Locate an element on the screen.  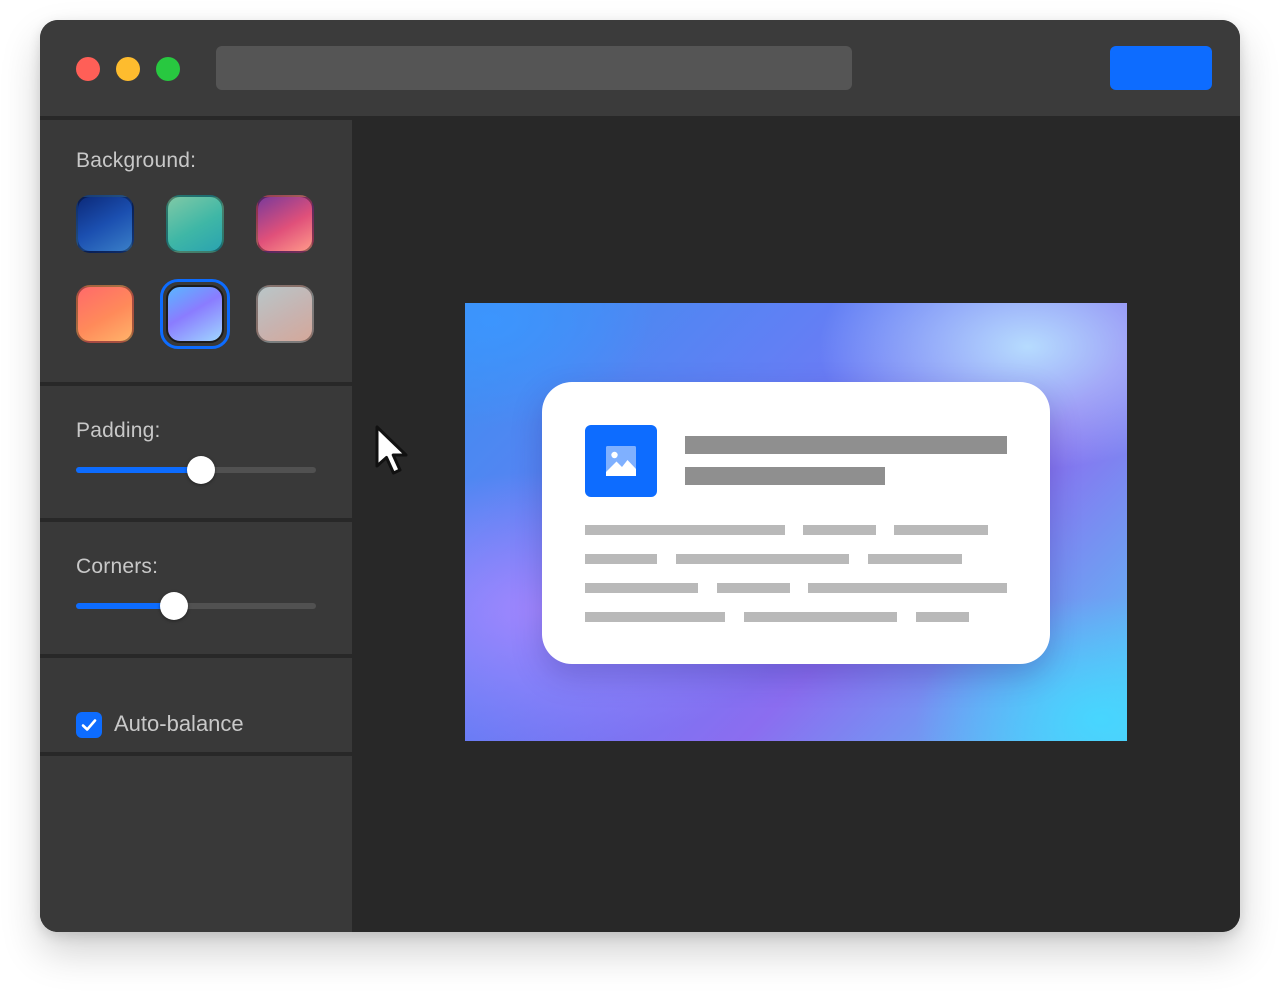
auto-balance-checkbox is located at coordinates (89, 725).